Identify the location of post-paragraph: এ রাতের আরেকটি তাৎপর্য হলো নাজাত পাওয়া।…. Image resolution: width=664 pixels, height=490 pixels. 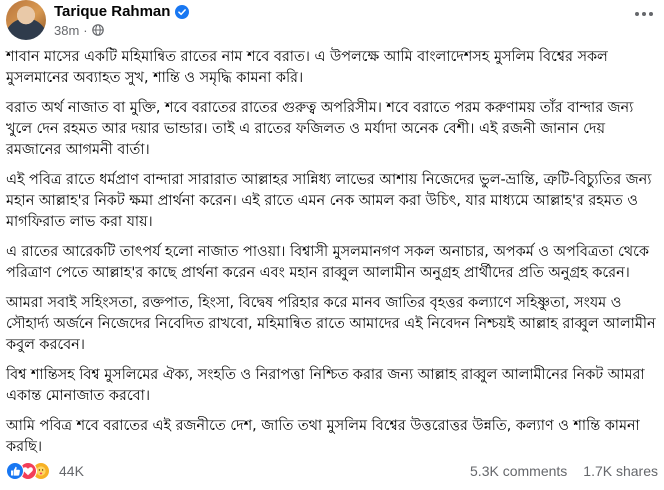
(327, 262).